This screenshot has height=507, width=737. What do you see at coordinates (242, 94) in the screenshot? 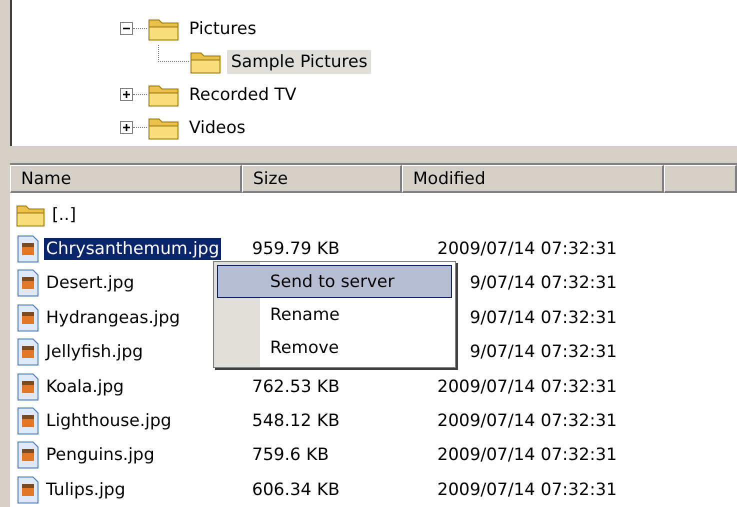
I see `tree-item: Recorded TV` at bounding box center [242, 94].